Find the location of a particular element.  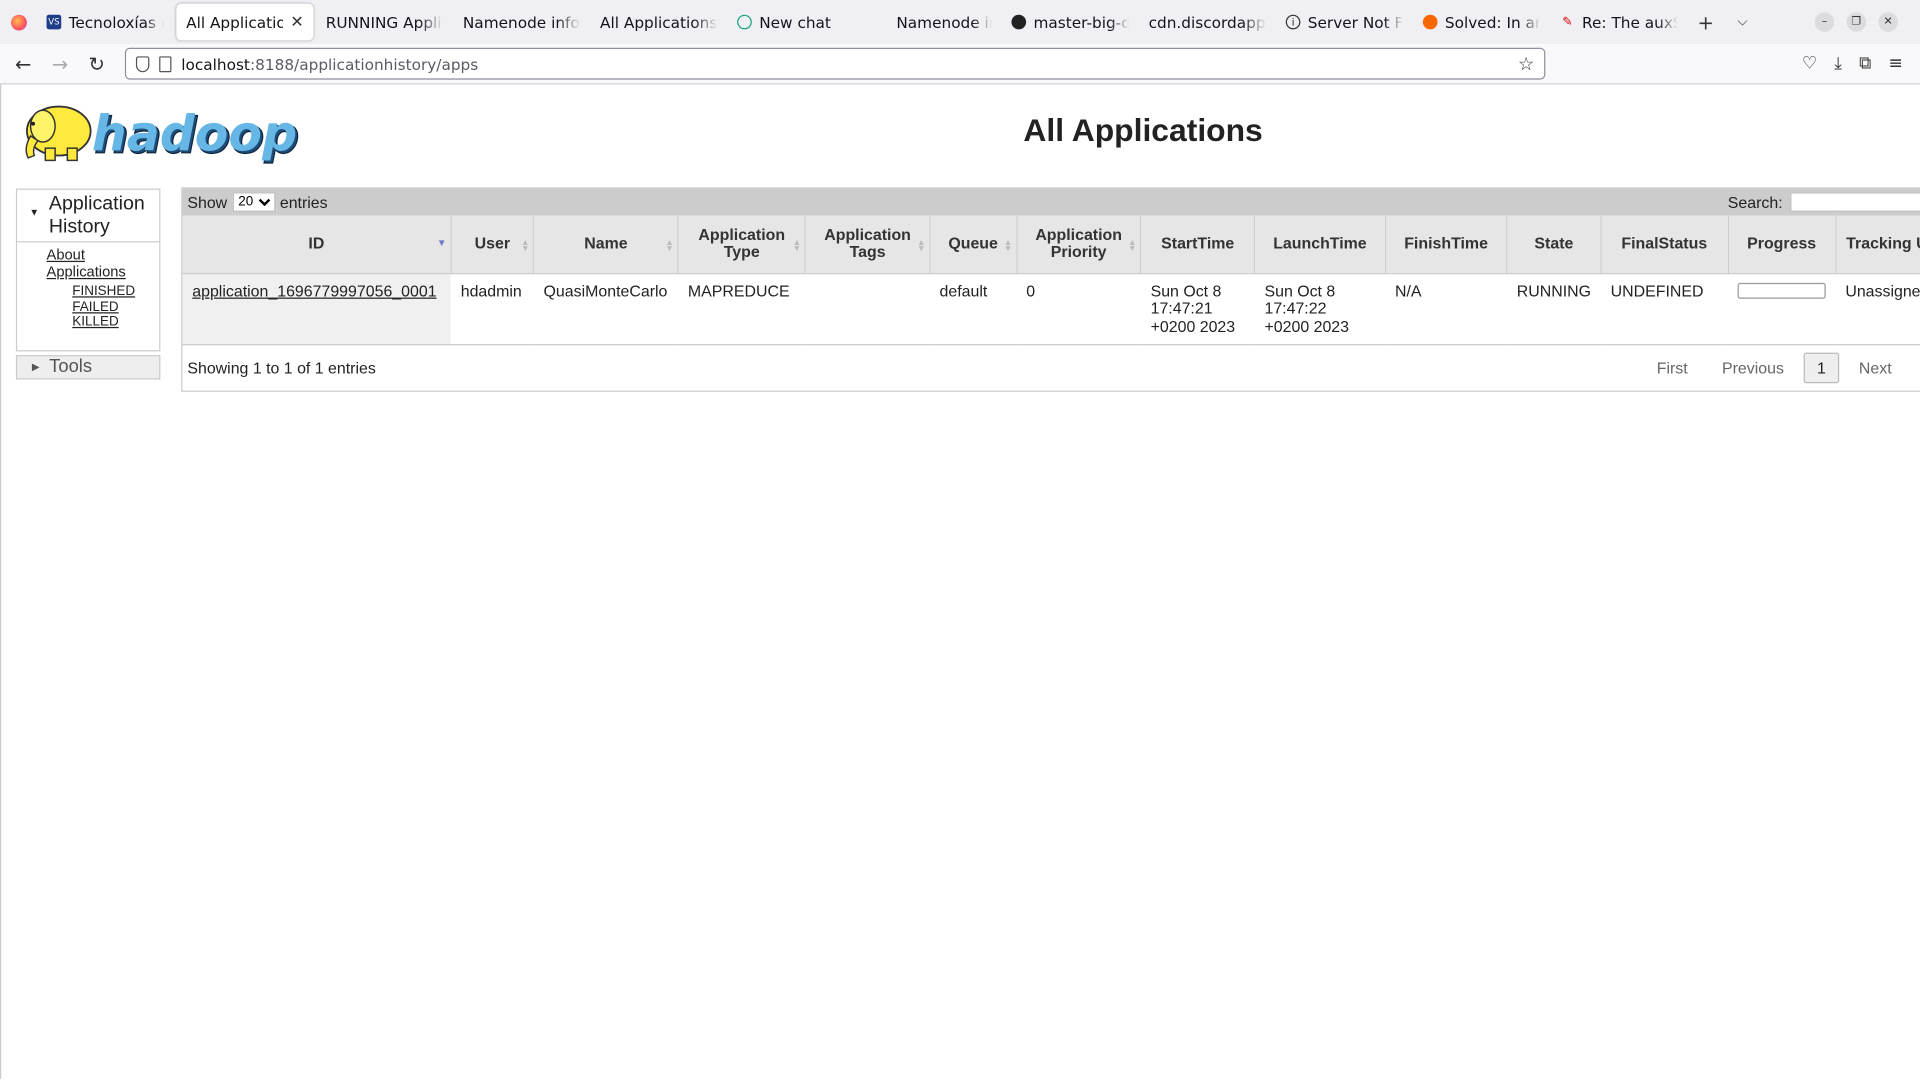

browser-tab-active: All Applications ✕ is located at coordinates (245, 22).